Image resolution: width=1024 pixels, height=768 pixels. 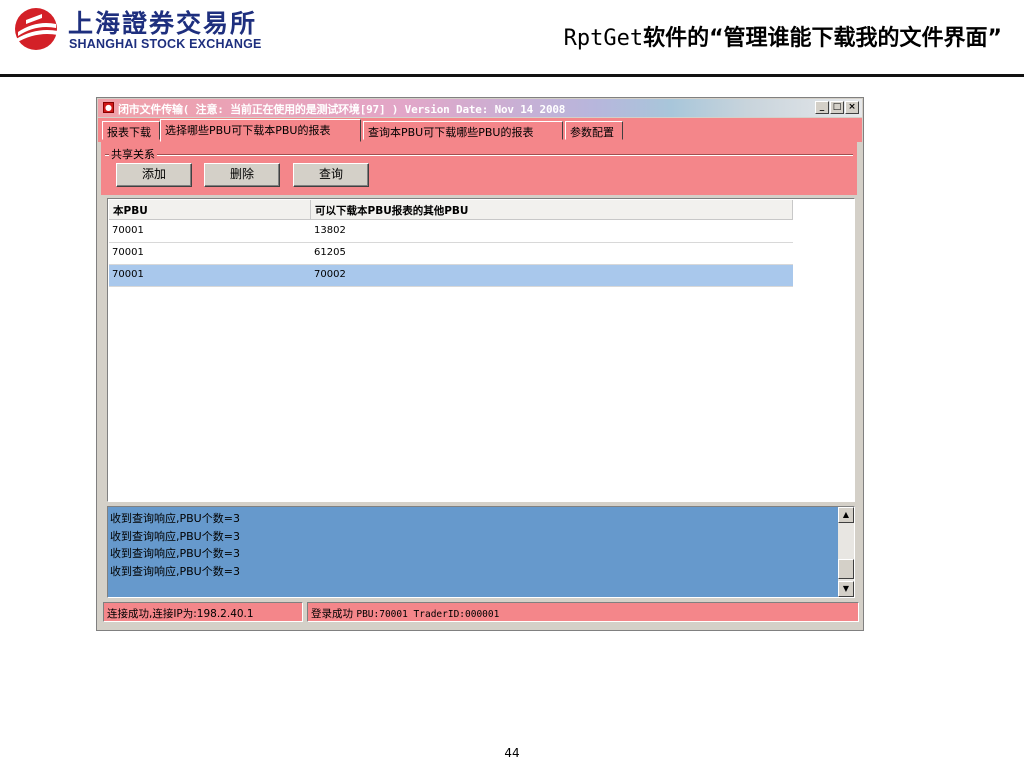 What do you see at coordinates (163, 23) in the screenshot?
I see `logo-name-cn: 上海證券交易所` at bounding box center [163, 23].